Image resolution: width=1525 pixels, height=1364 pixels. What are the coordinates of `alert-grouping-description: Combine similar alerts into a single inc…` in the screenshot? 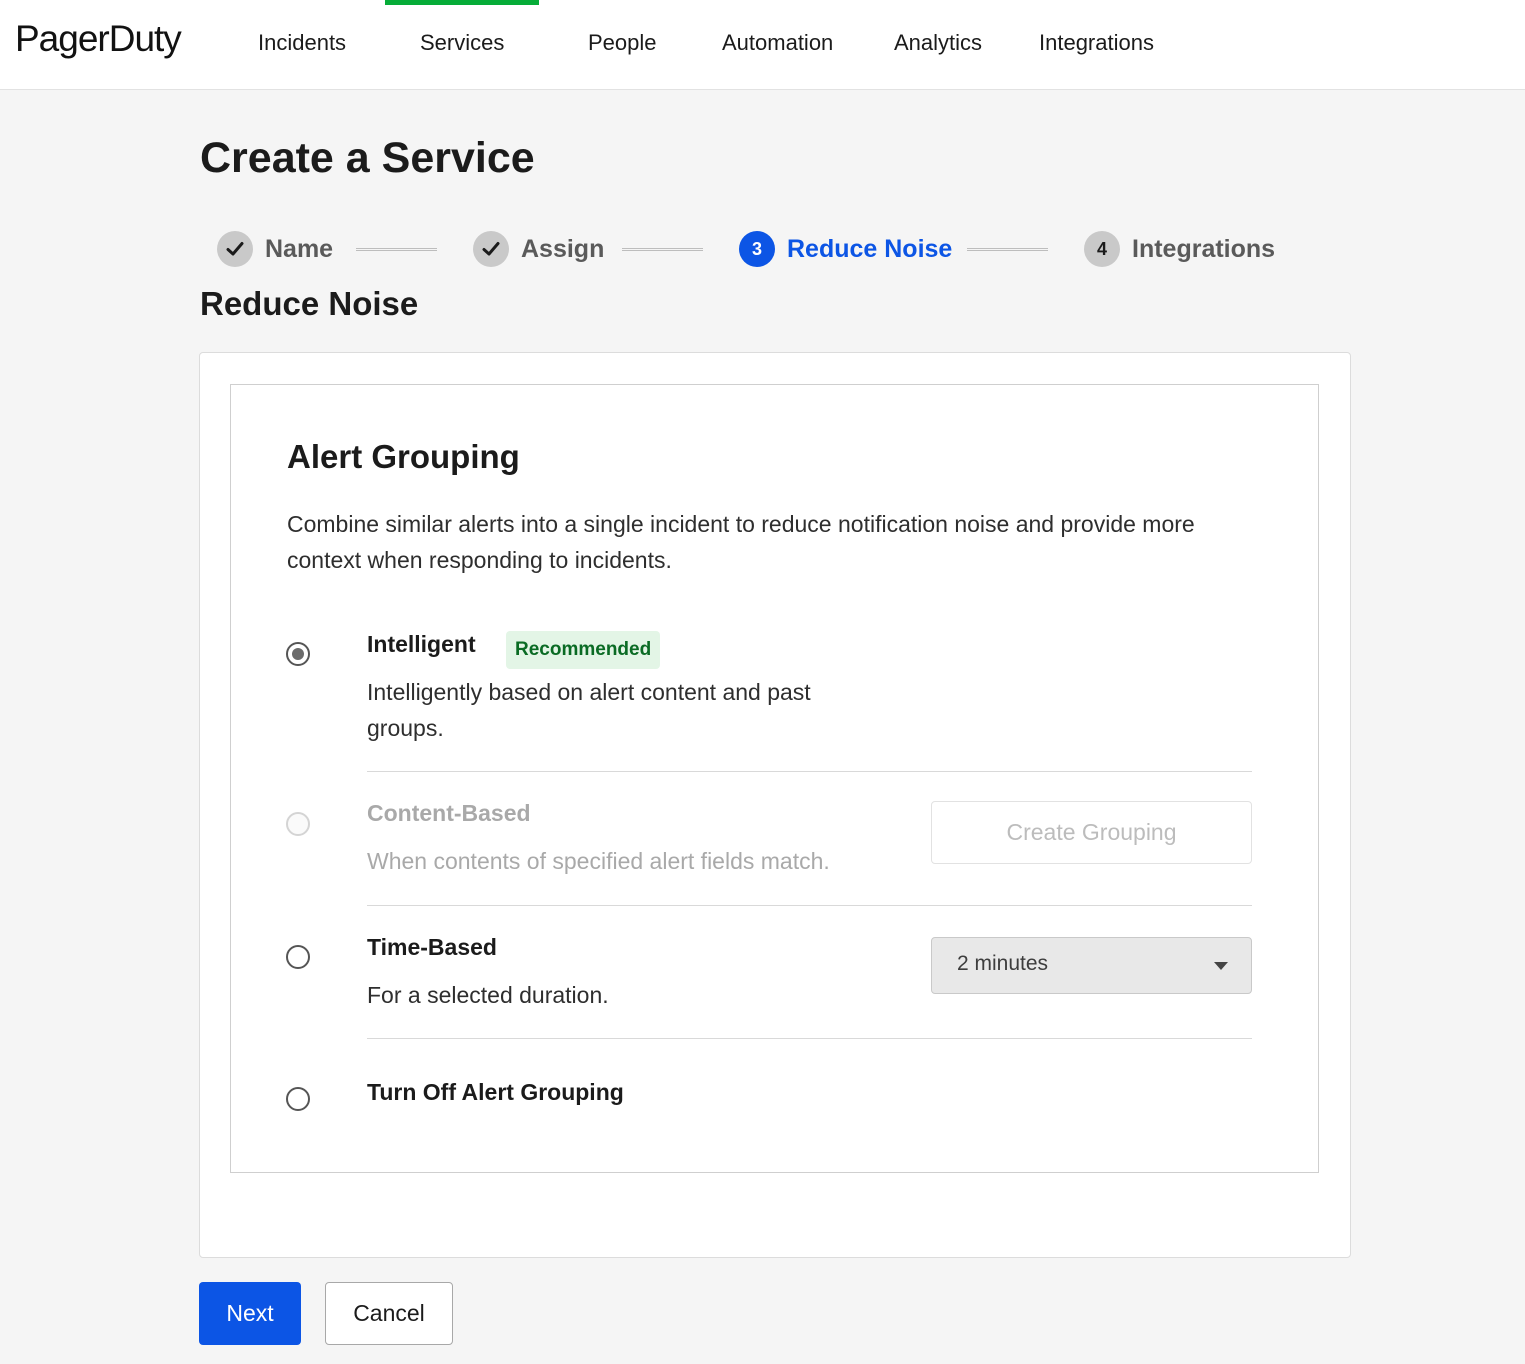 It's located at (741, 542).